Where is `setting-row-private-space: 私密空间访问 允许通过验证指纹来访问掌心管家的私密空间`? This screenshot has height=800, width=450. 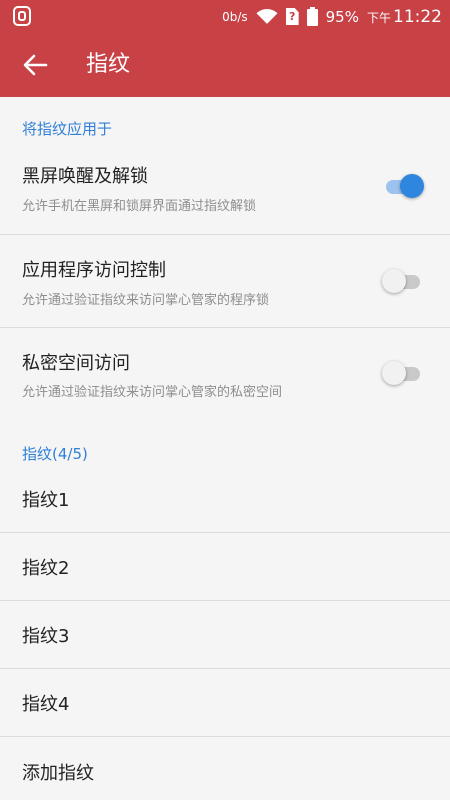 setting-row-private-space: 私密空间访问 允许通过验证指纹来访问掌心管家的私密空间 is located at coordinates (225, 374).